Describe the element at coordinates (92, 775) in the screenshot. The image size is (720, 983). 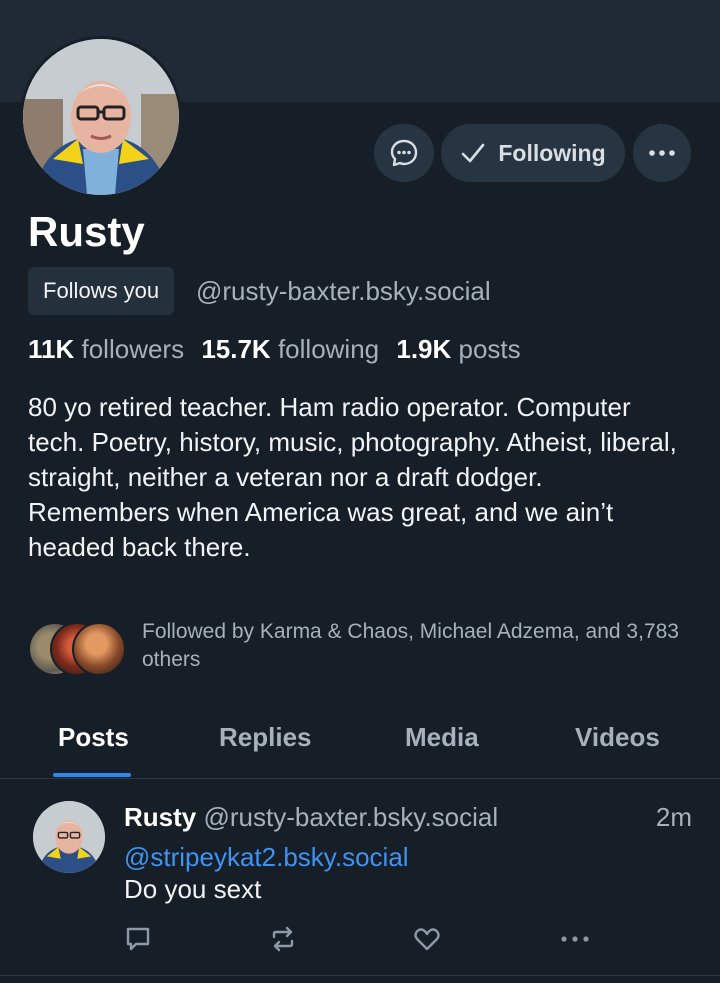
I see `active-tab-indicator` at that location.